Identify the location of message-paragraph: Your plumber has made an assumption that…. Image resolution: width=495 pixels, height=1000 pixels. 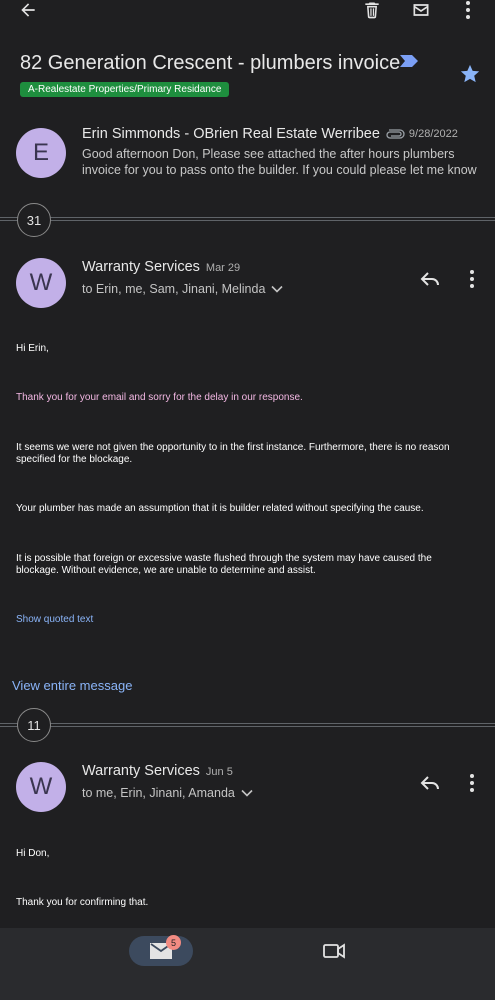
(220, 508).